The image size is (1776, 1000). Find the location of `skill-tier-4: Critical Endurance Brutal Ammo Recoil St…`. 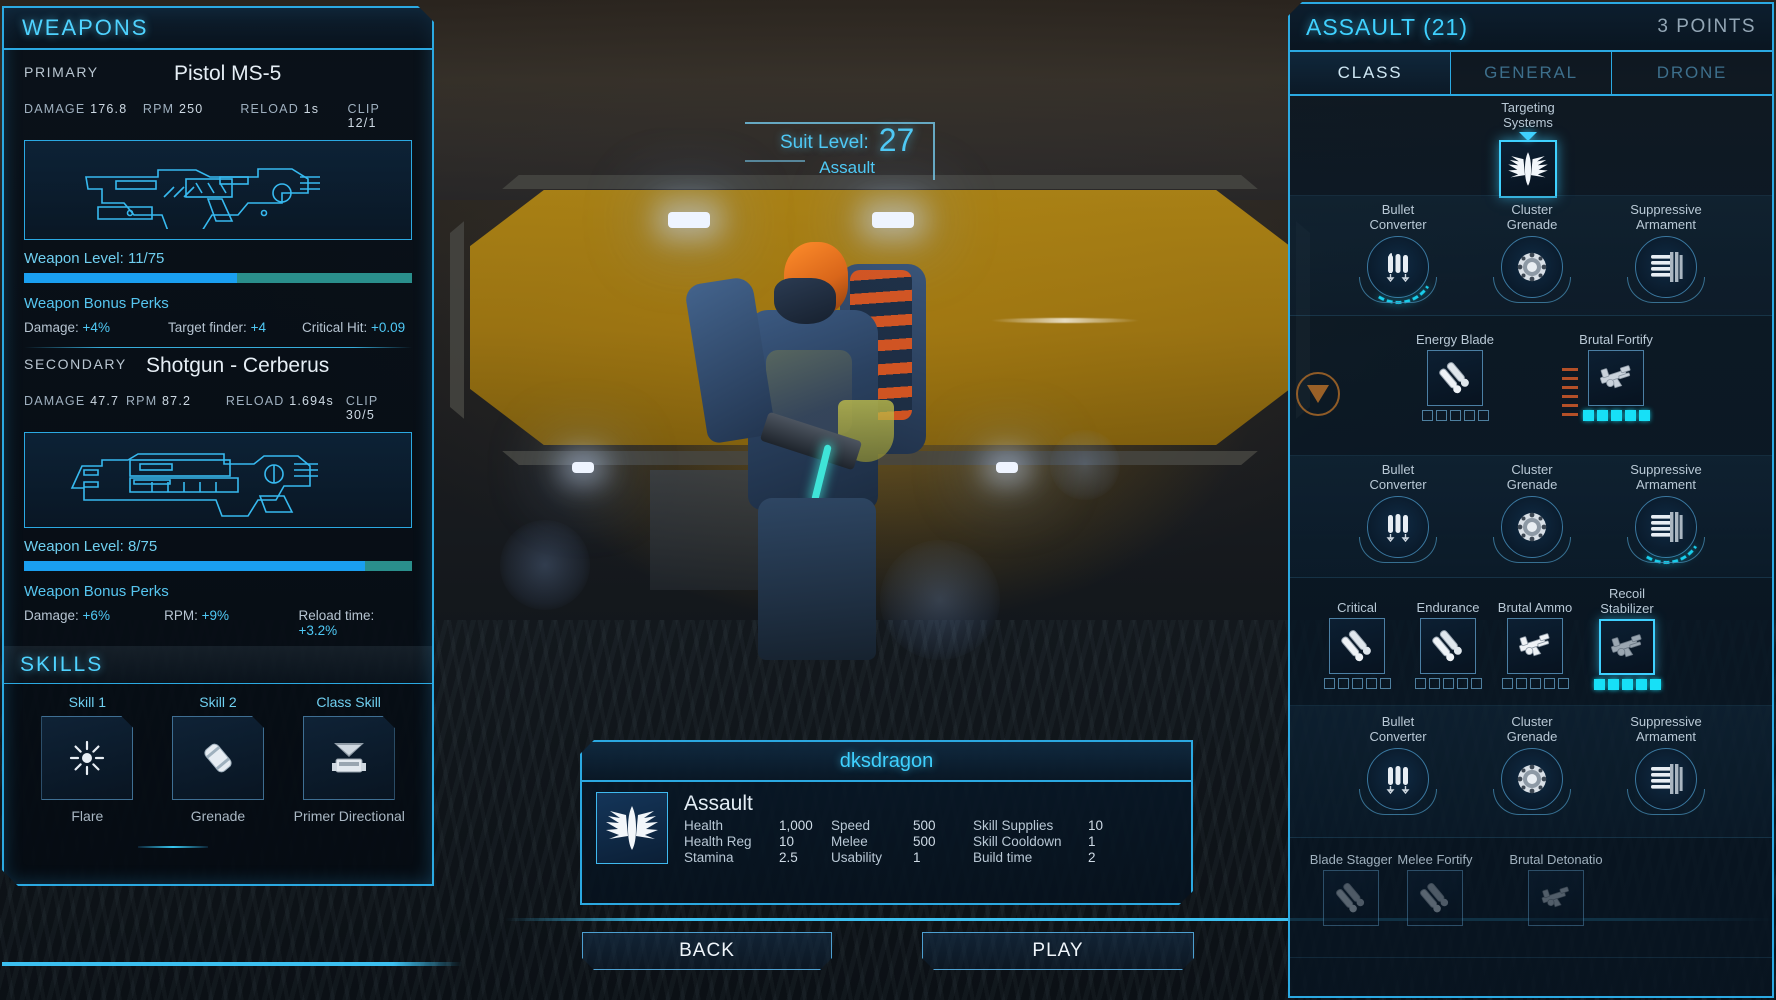

skill-tier-4: Critical Endurance Brutal Ammo Recoil St… is located at coordinates (1531, 642).